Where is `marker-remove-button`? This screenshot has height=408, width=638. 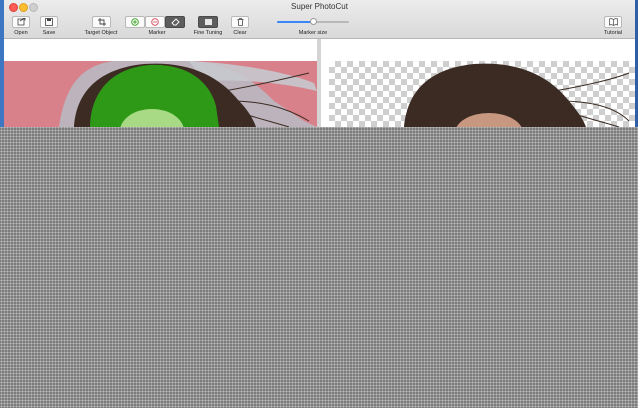
marker-remove-button is located at coordinates (155, 22).